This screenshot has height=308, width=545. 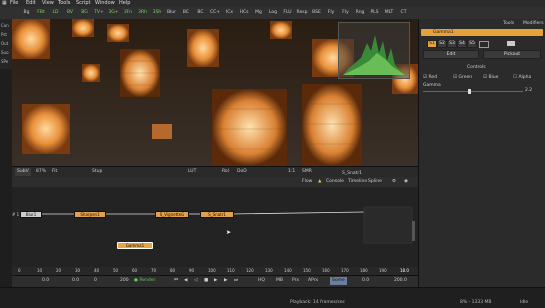 What do you see at coordinates (375, 182) in the screenshot?
I see `tab-spline: Spline` at bounding box center [375, 182].